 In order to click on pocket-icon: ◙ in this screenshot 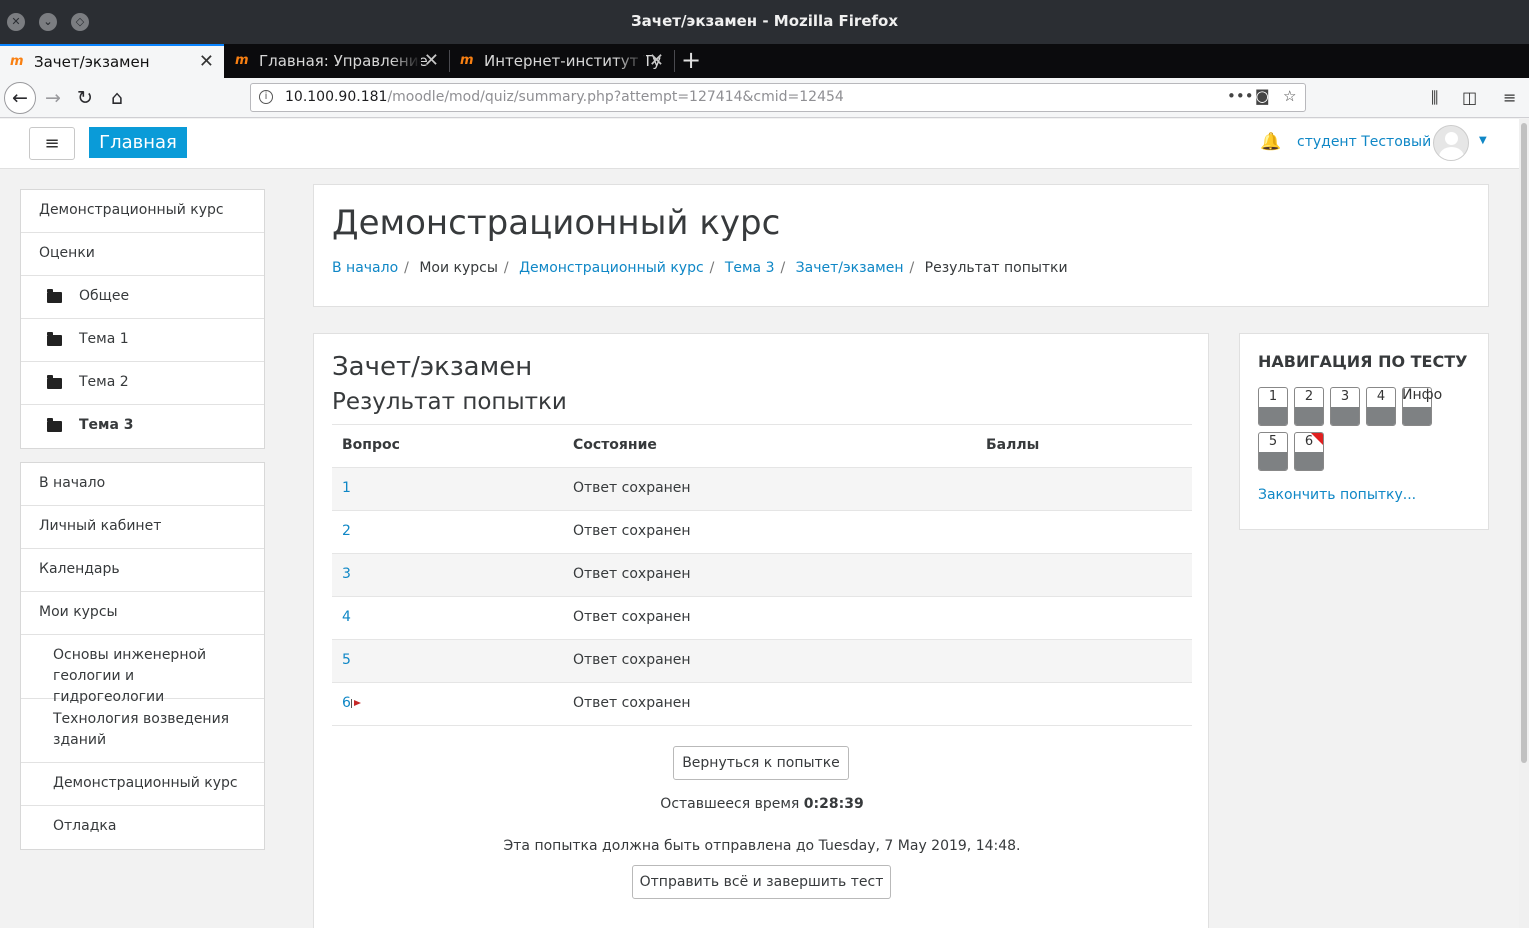, I will do `click(1262, 96)`.